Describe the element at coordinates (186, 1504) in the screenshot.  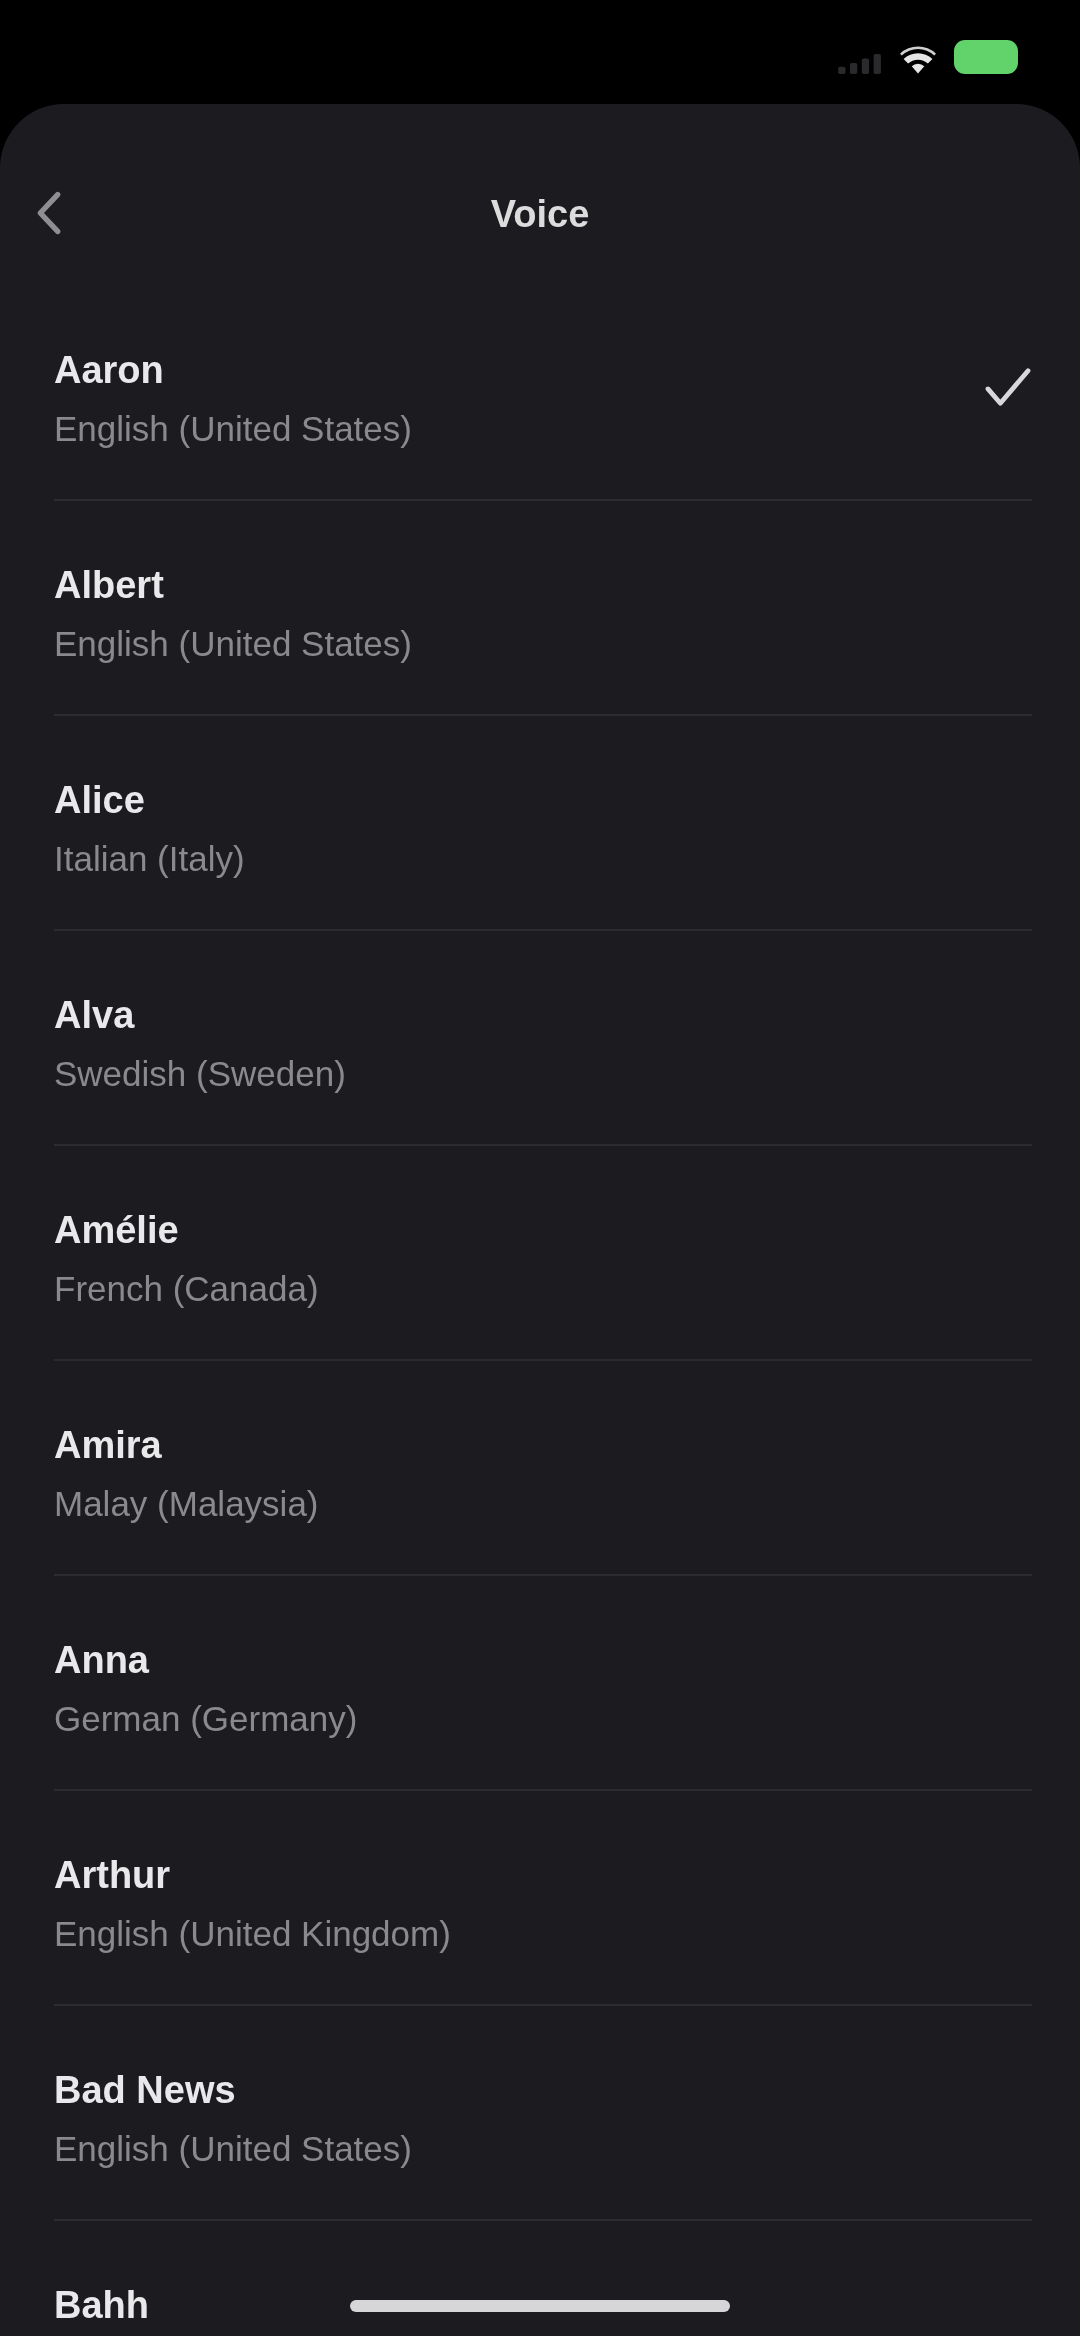
I see `voice-language: Malay (Malaysia)` at that location.